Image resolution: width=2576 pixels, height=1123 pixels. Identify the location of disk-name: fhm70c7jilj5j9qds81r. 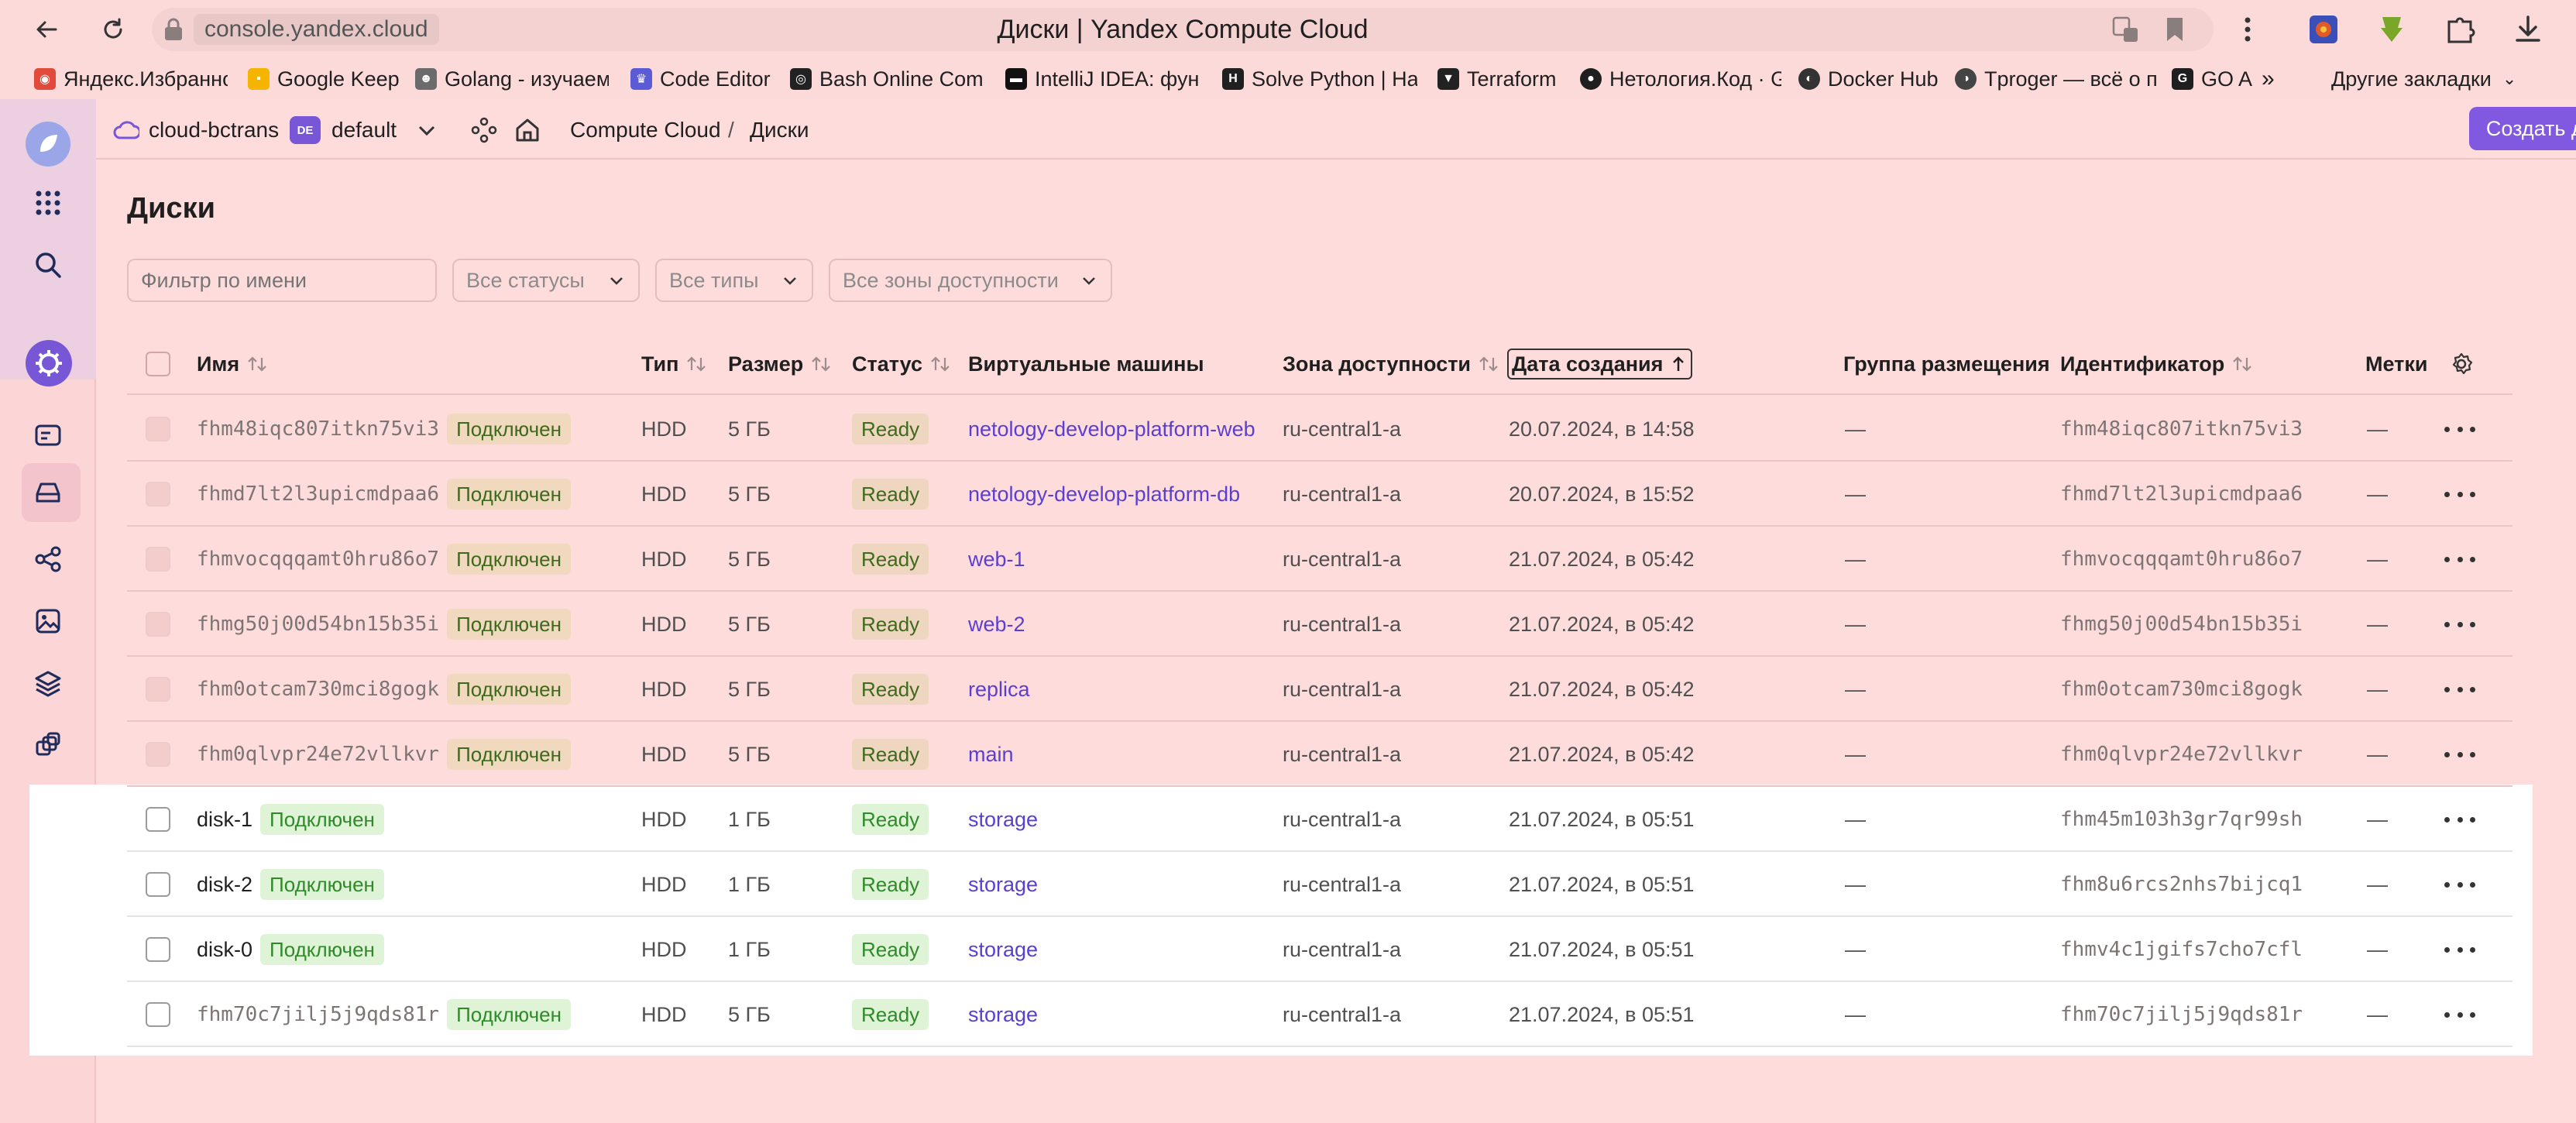
(318, 1014).